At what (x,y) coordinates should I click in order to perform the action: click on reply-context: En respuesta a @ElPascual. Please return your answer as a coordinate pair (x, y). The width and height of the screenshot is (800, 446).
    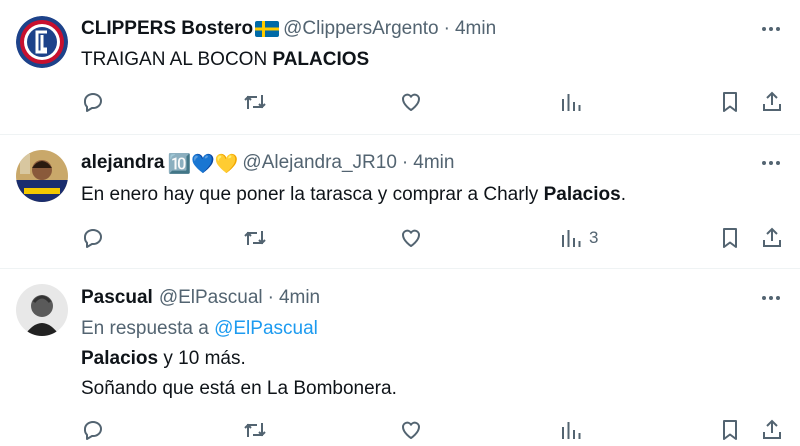
    Looking at the image, I should click on (430, 329).